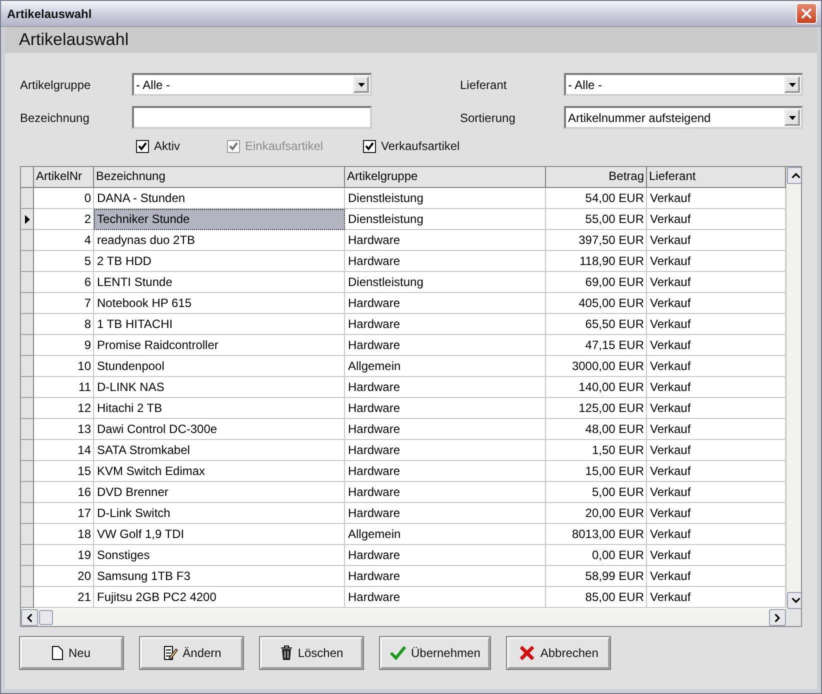  Describe the element at coordinates (219, 555) in the screenshot. I see `table-cell: Sonstiges` at that location.